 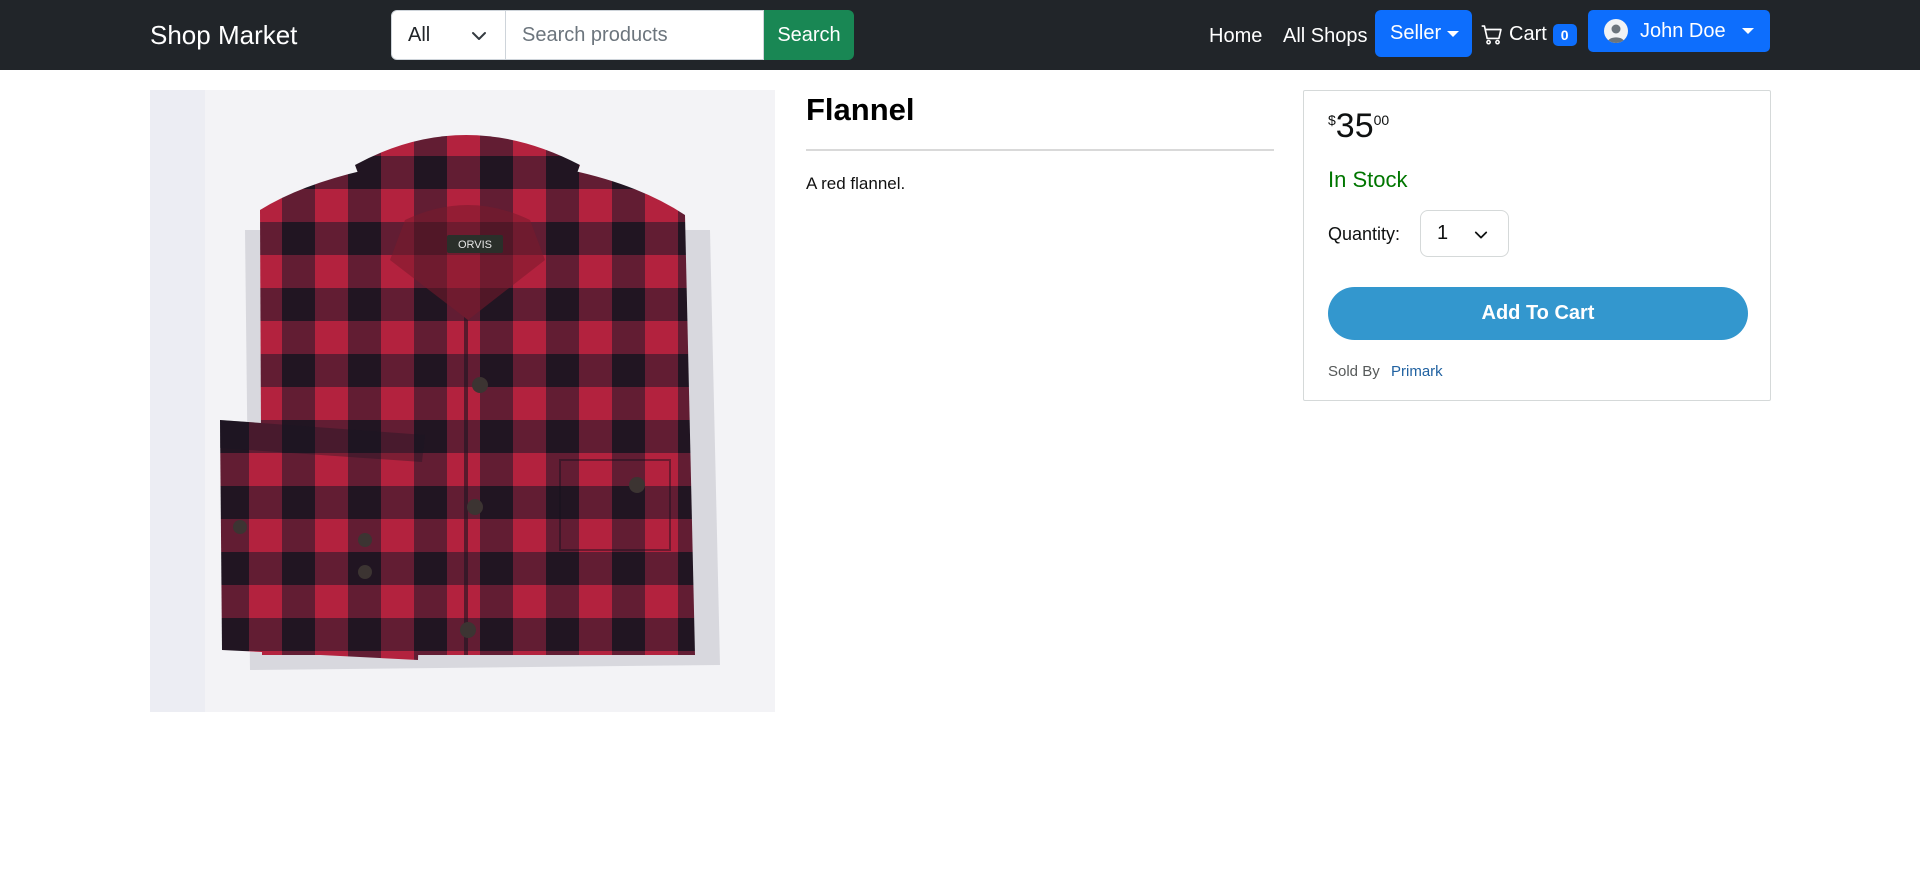 I want to click on search-form: All Search products Search, so click(x=622, y=35).